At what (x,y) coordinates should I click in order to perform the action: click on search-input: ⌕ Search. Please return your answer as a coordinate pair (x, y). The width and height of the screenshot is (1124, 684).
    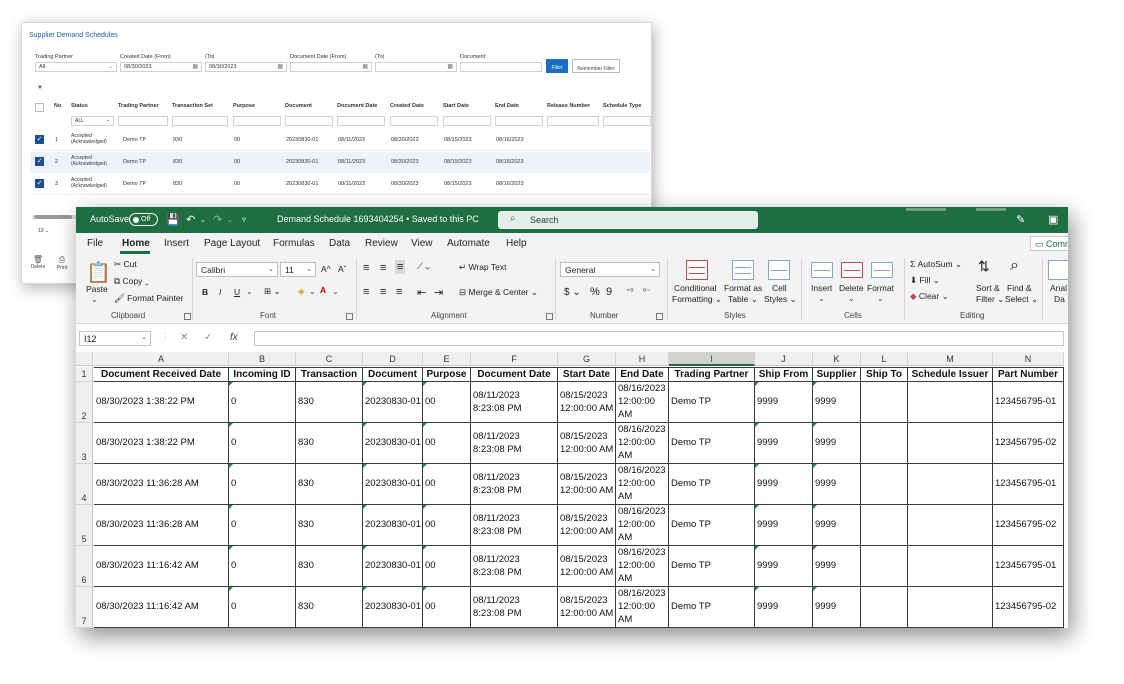
    Looking at the image, I should click on (628, 220).